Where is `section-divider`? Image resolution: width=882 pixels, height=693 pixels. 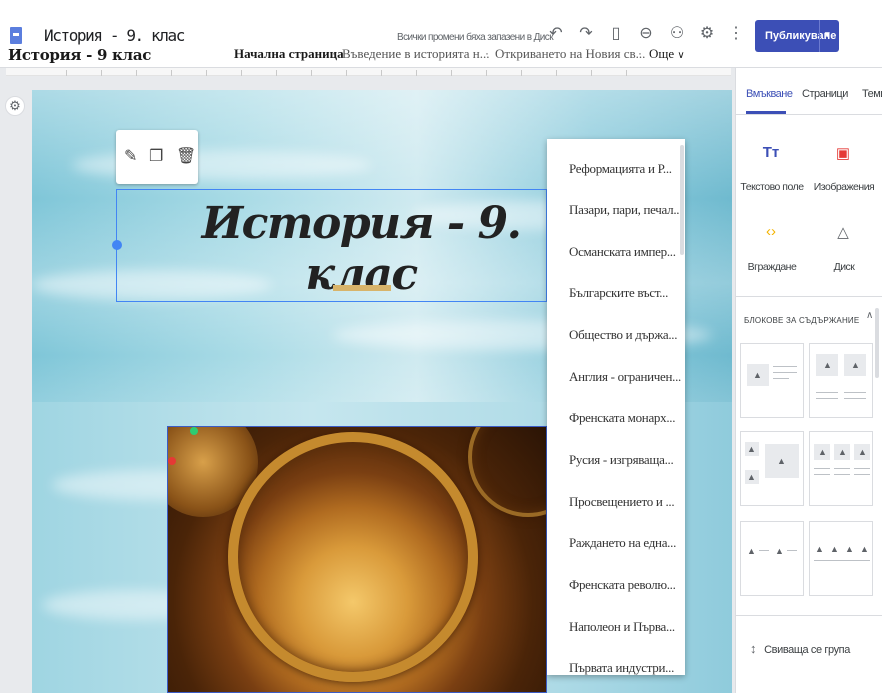
section-divider is located at coordinates (809, 615).